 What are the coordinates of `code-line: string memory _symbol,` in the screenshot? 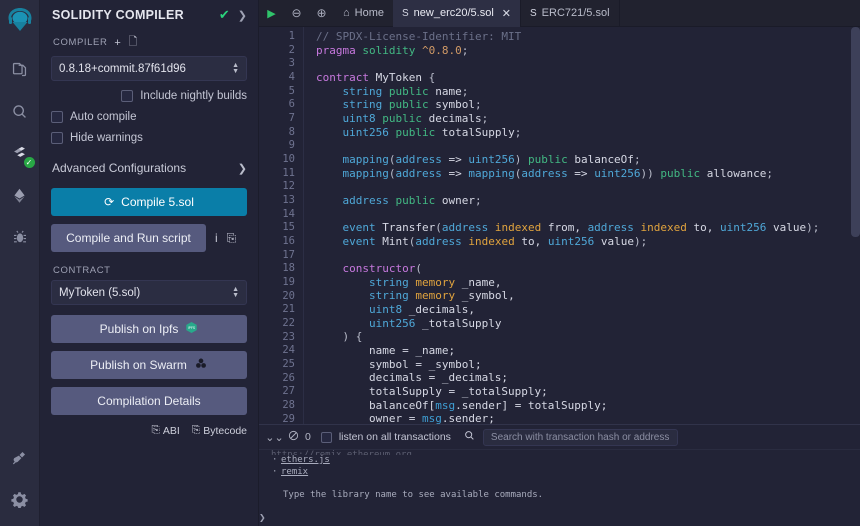 It's located at (588, 296).